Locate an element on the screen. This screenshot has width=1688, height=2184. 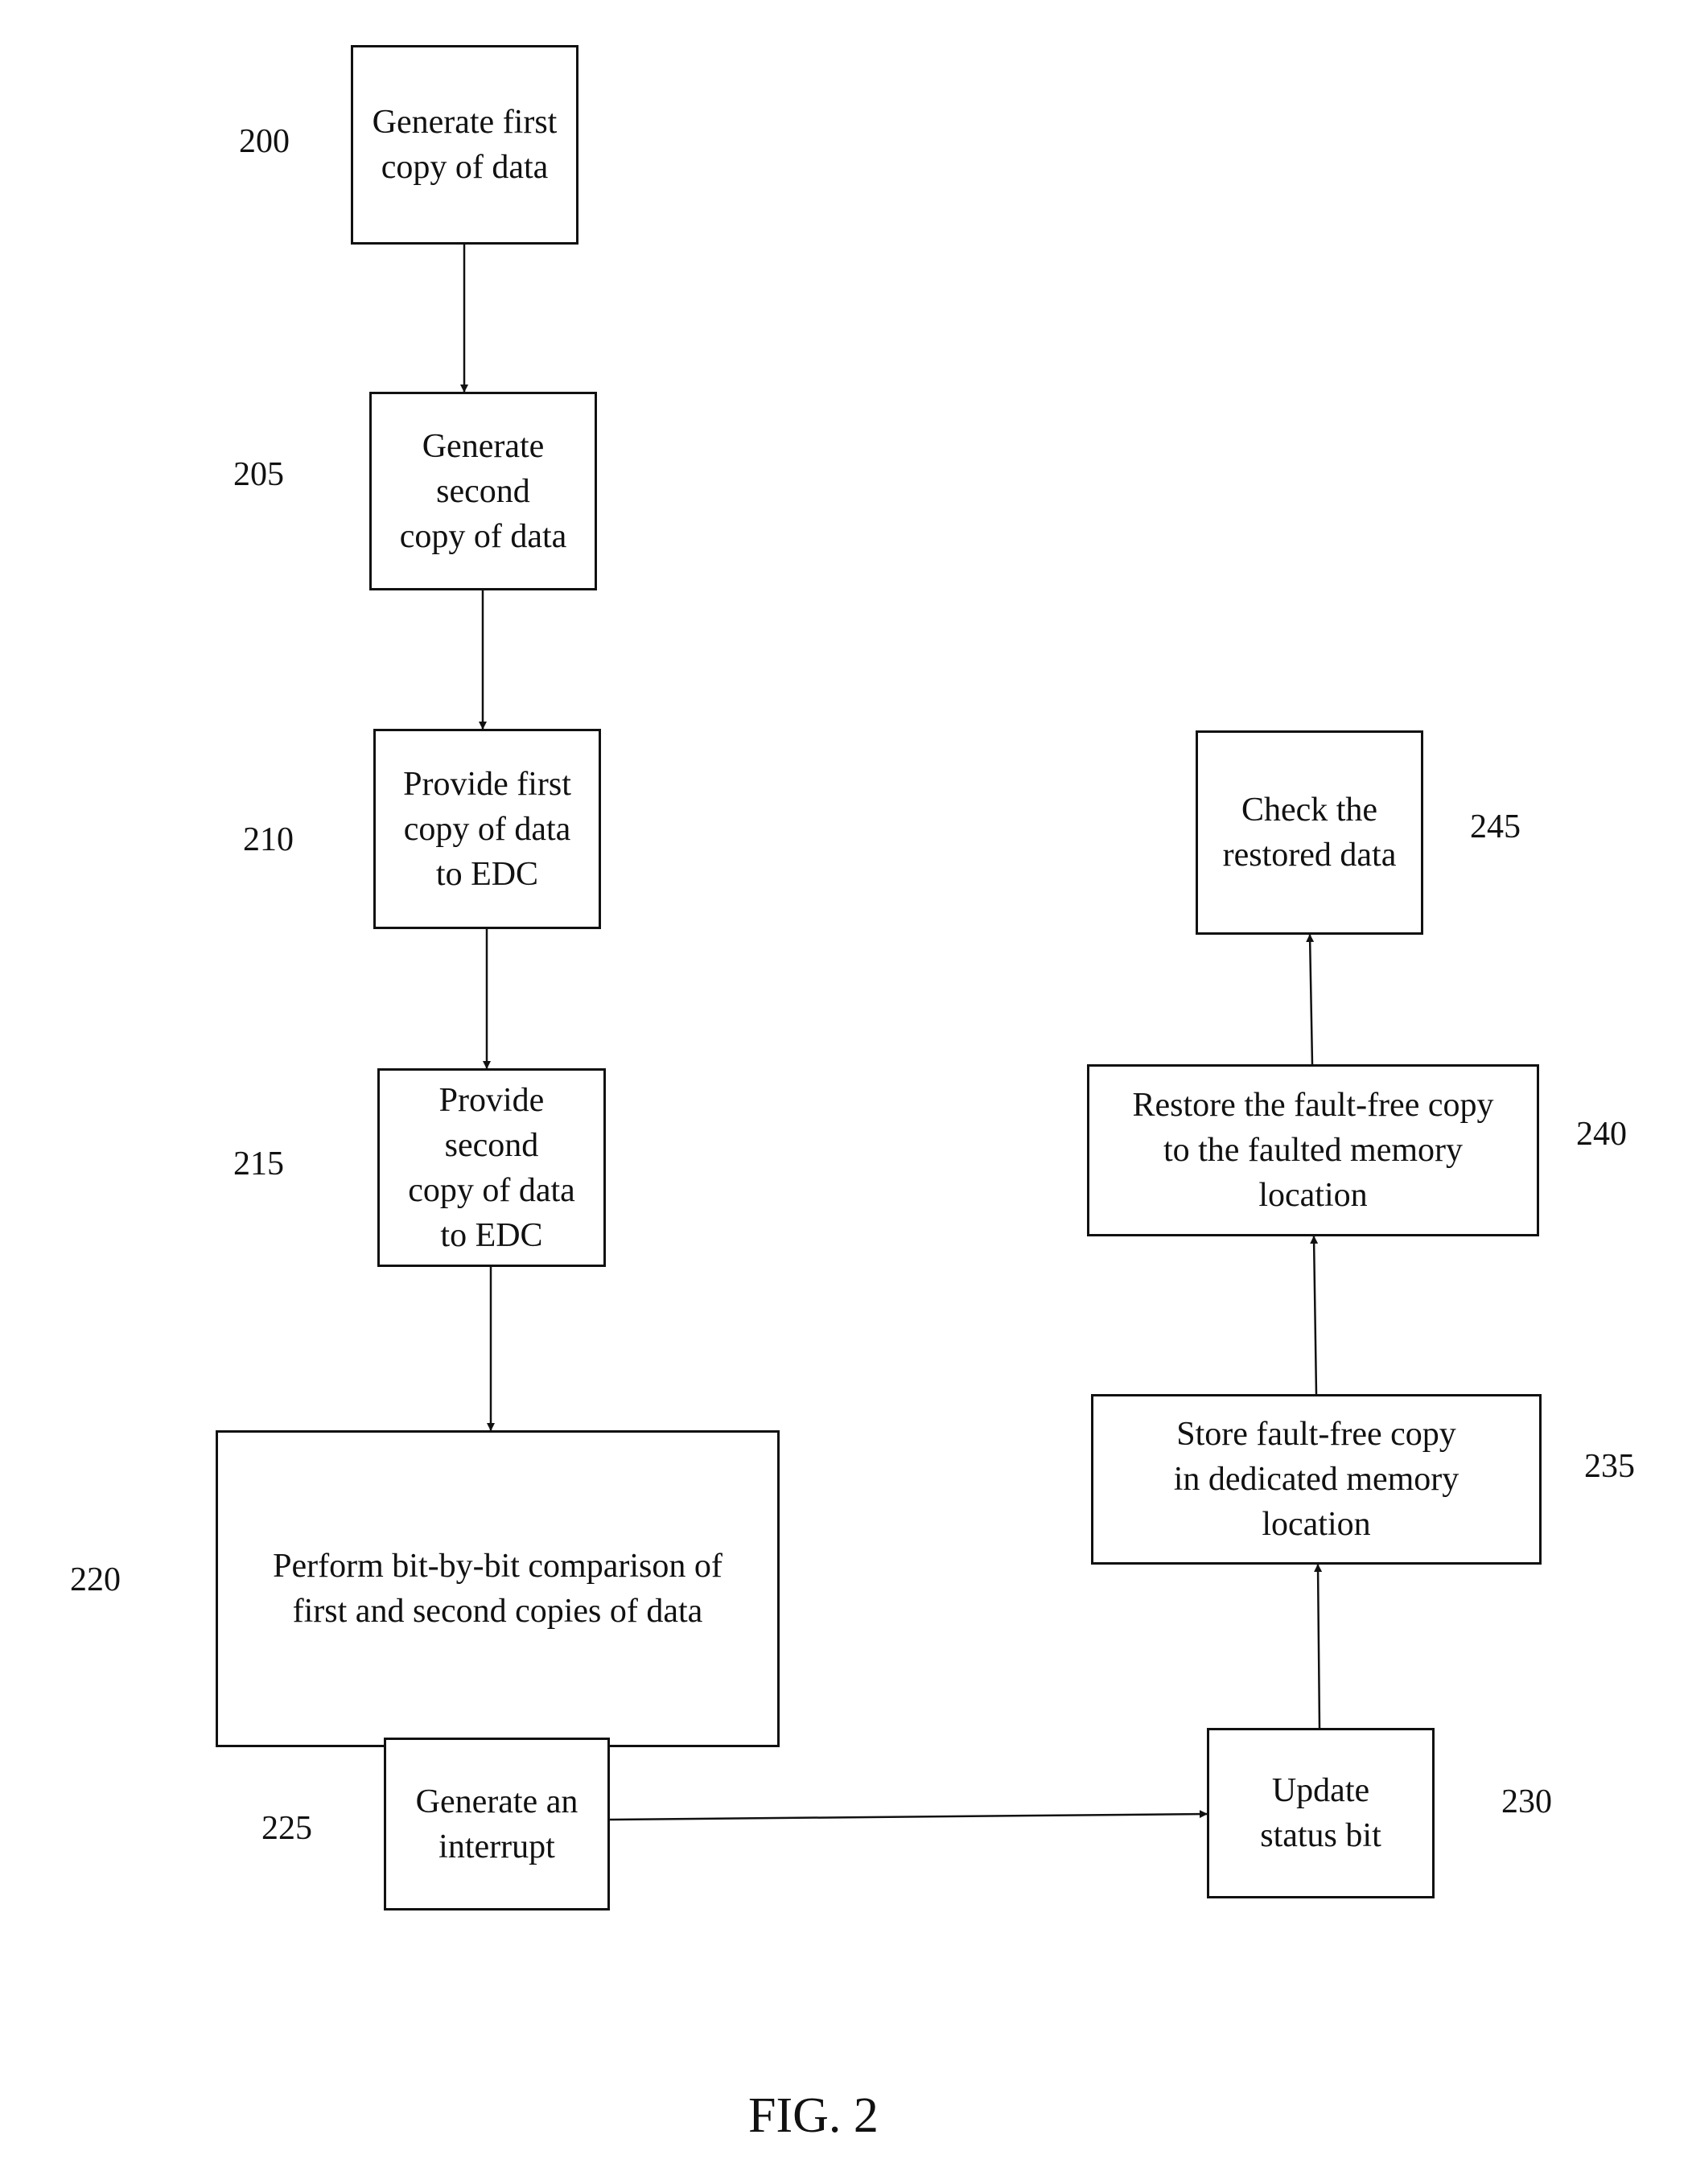
step-225-box: Generate an interrupt is located at coordinates (497, 1824).